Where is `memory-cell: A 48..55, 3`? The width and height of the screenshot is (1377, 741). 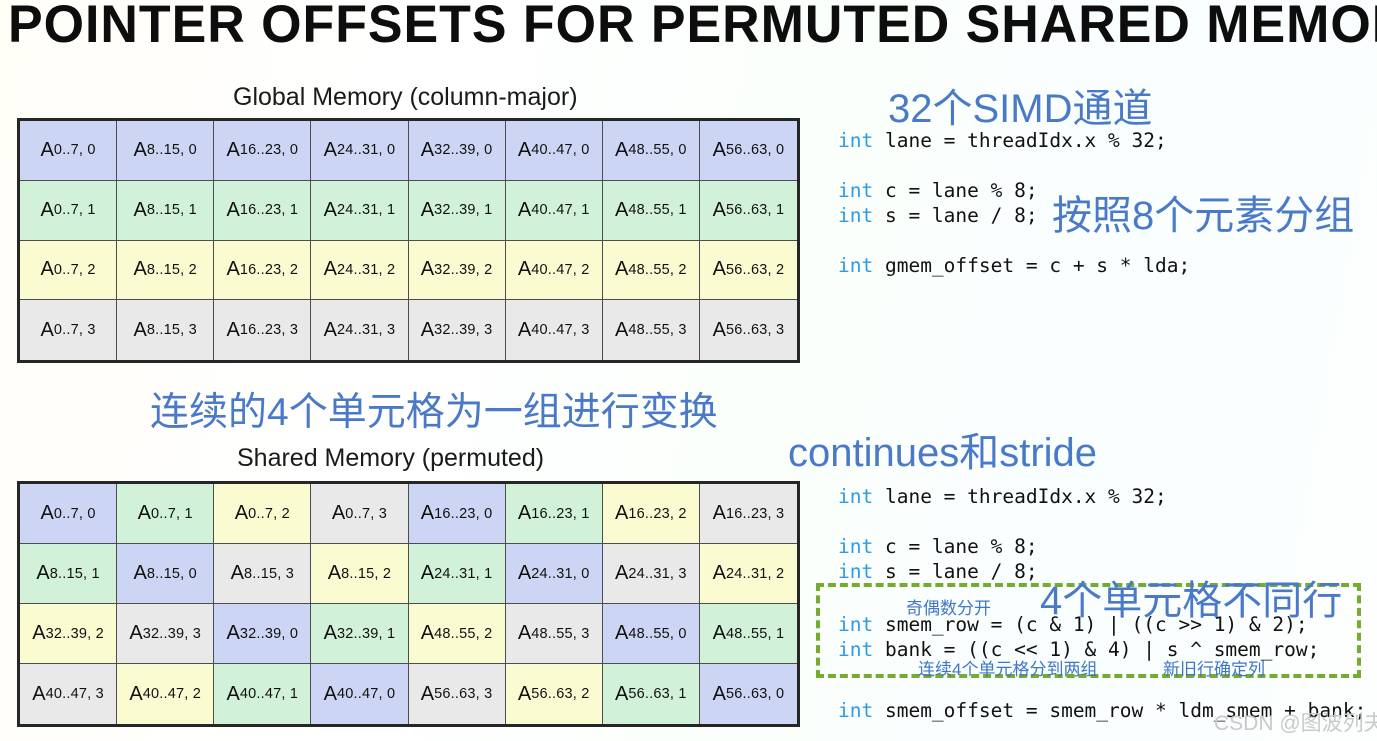
memory-cell: A 48..55, 3 is located at coordinates (554, 634).